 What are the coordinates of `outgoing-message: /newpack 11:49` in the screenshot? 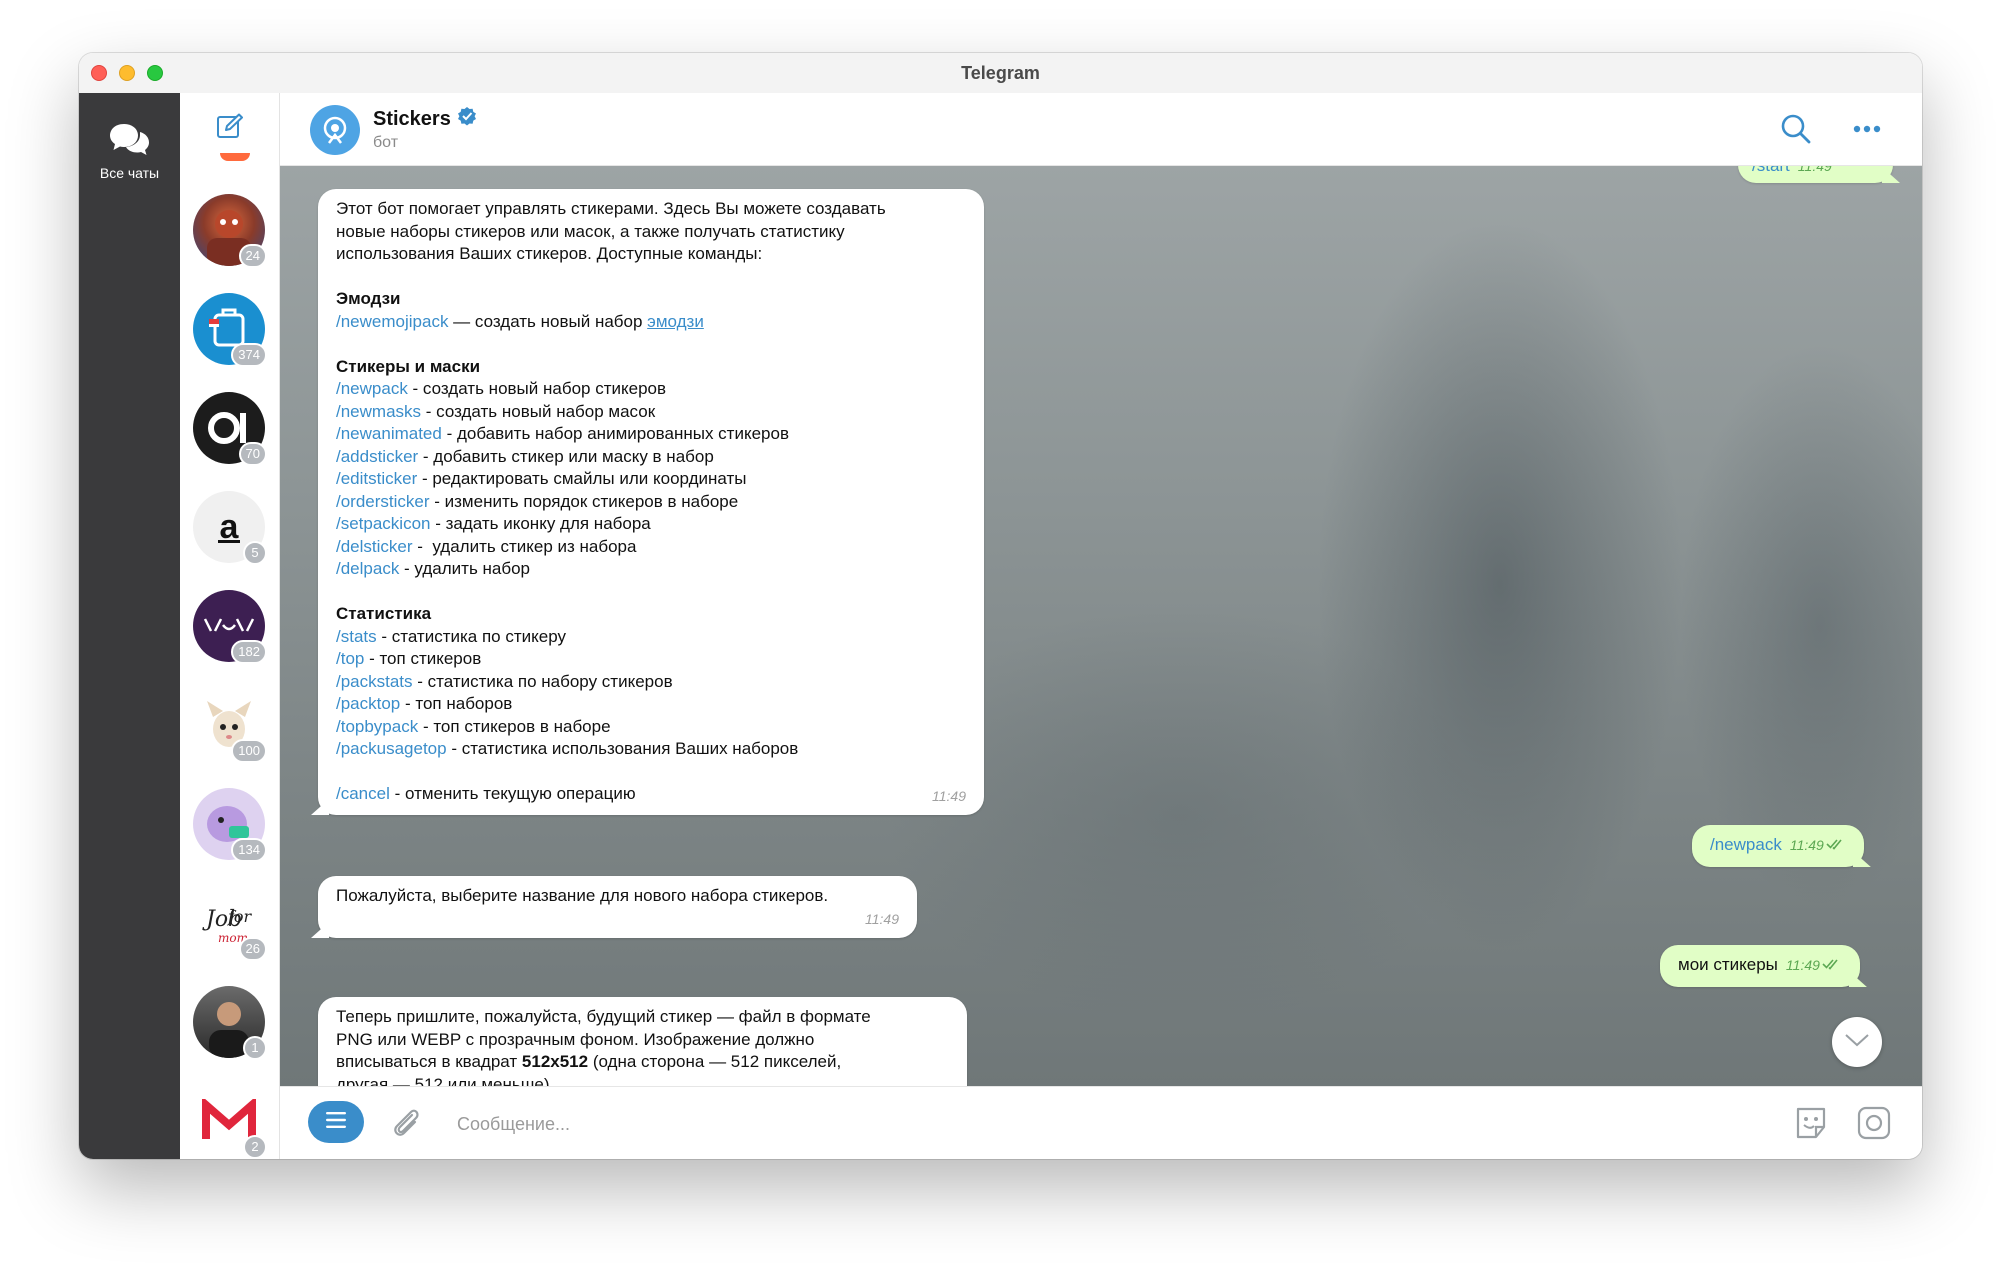 It's located at (1778, 846).